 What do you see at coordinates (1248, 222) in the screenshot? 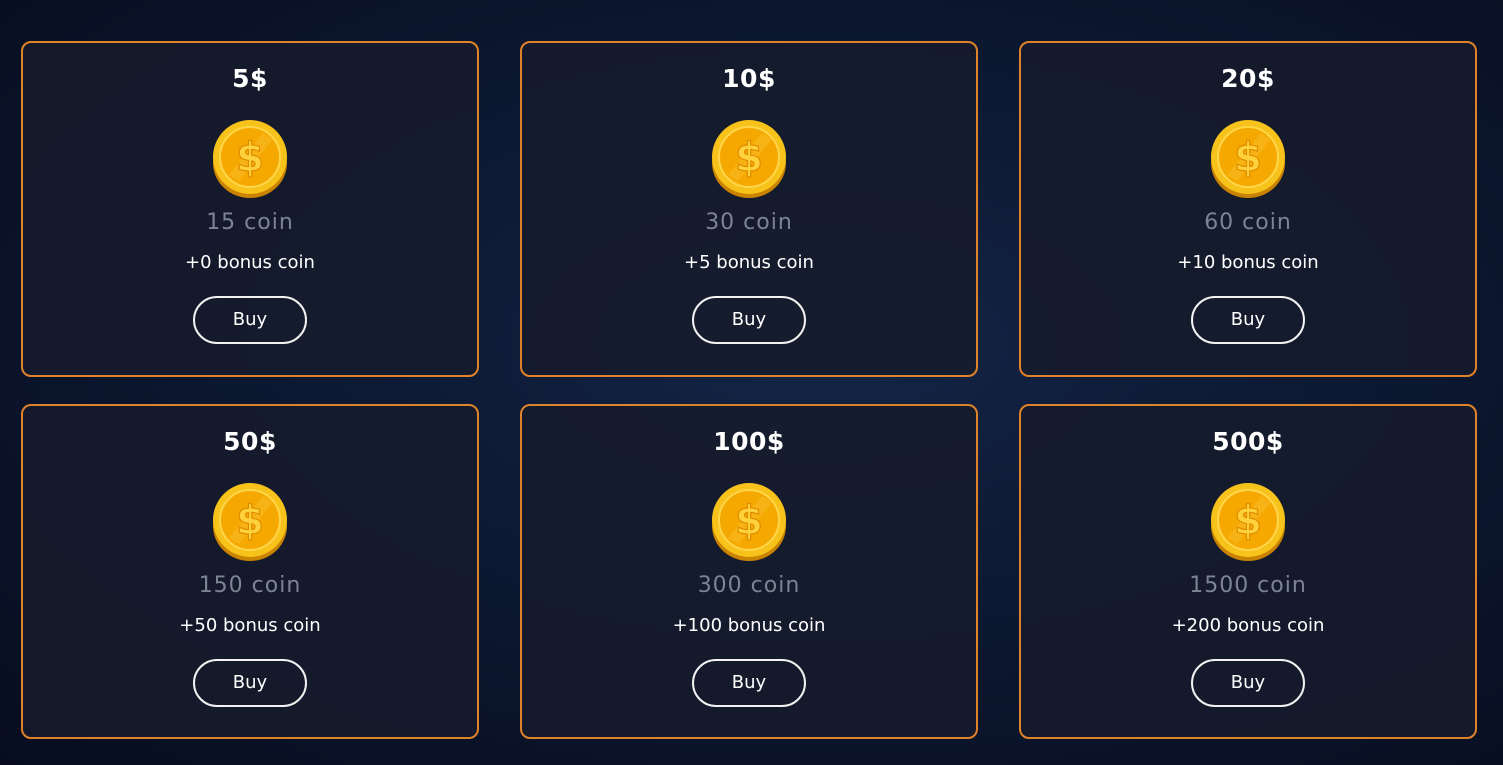
I see `package-coin-amount: 60 coin` at bounding box center [1248, 222].